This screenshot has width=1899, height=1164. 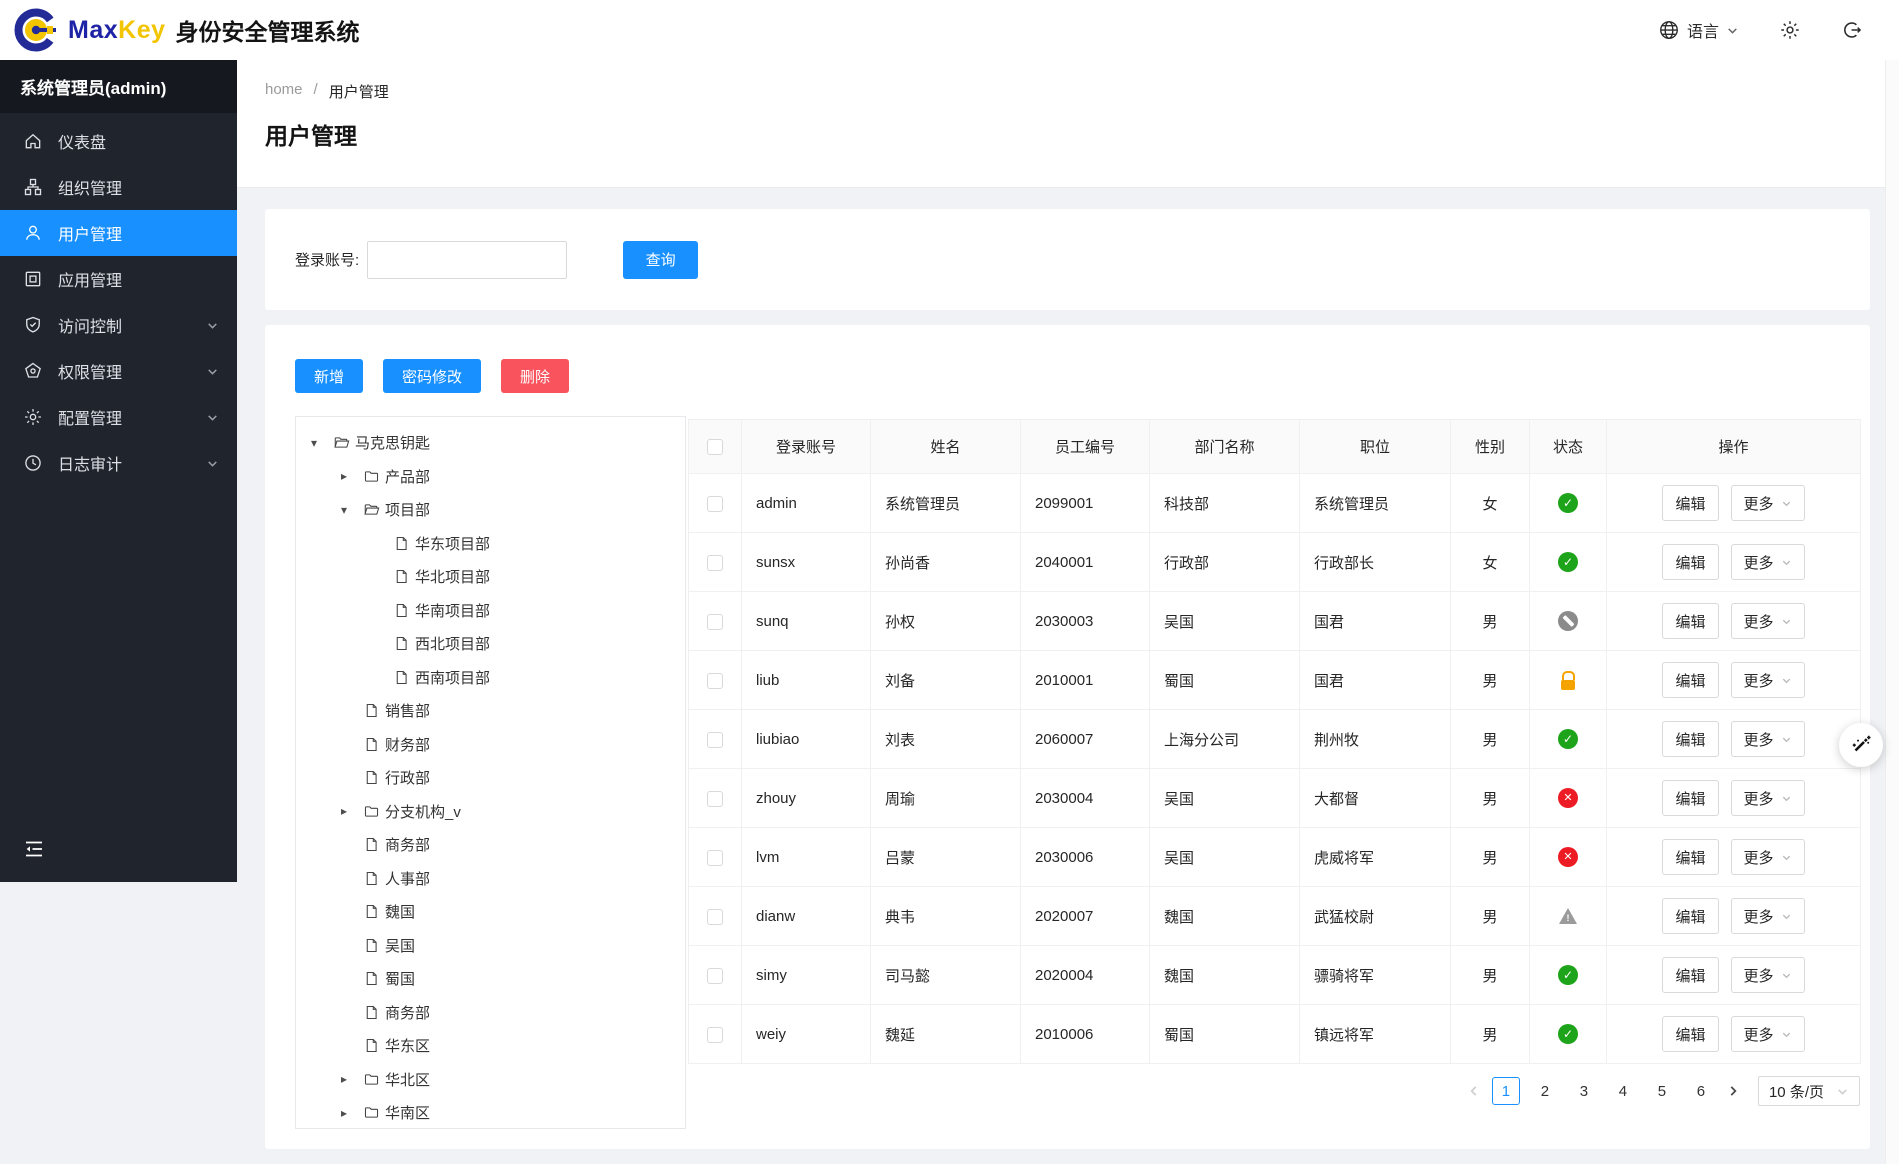 What do you see at coordinates (490, 745) in the screenshot?
I see `tree-node: 财务部` at bounding box center [490, 745].